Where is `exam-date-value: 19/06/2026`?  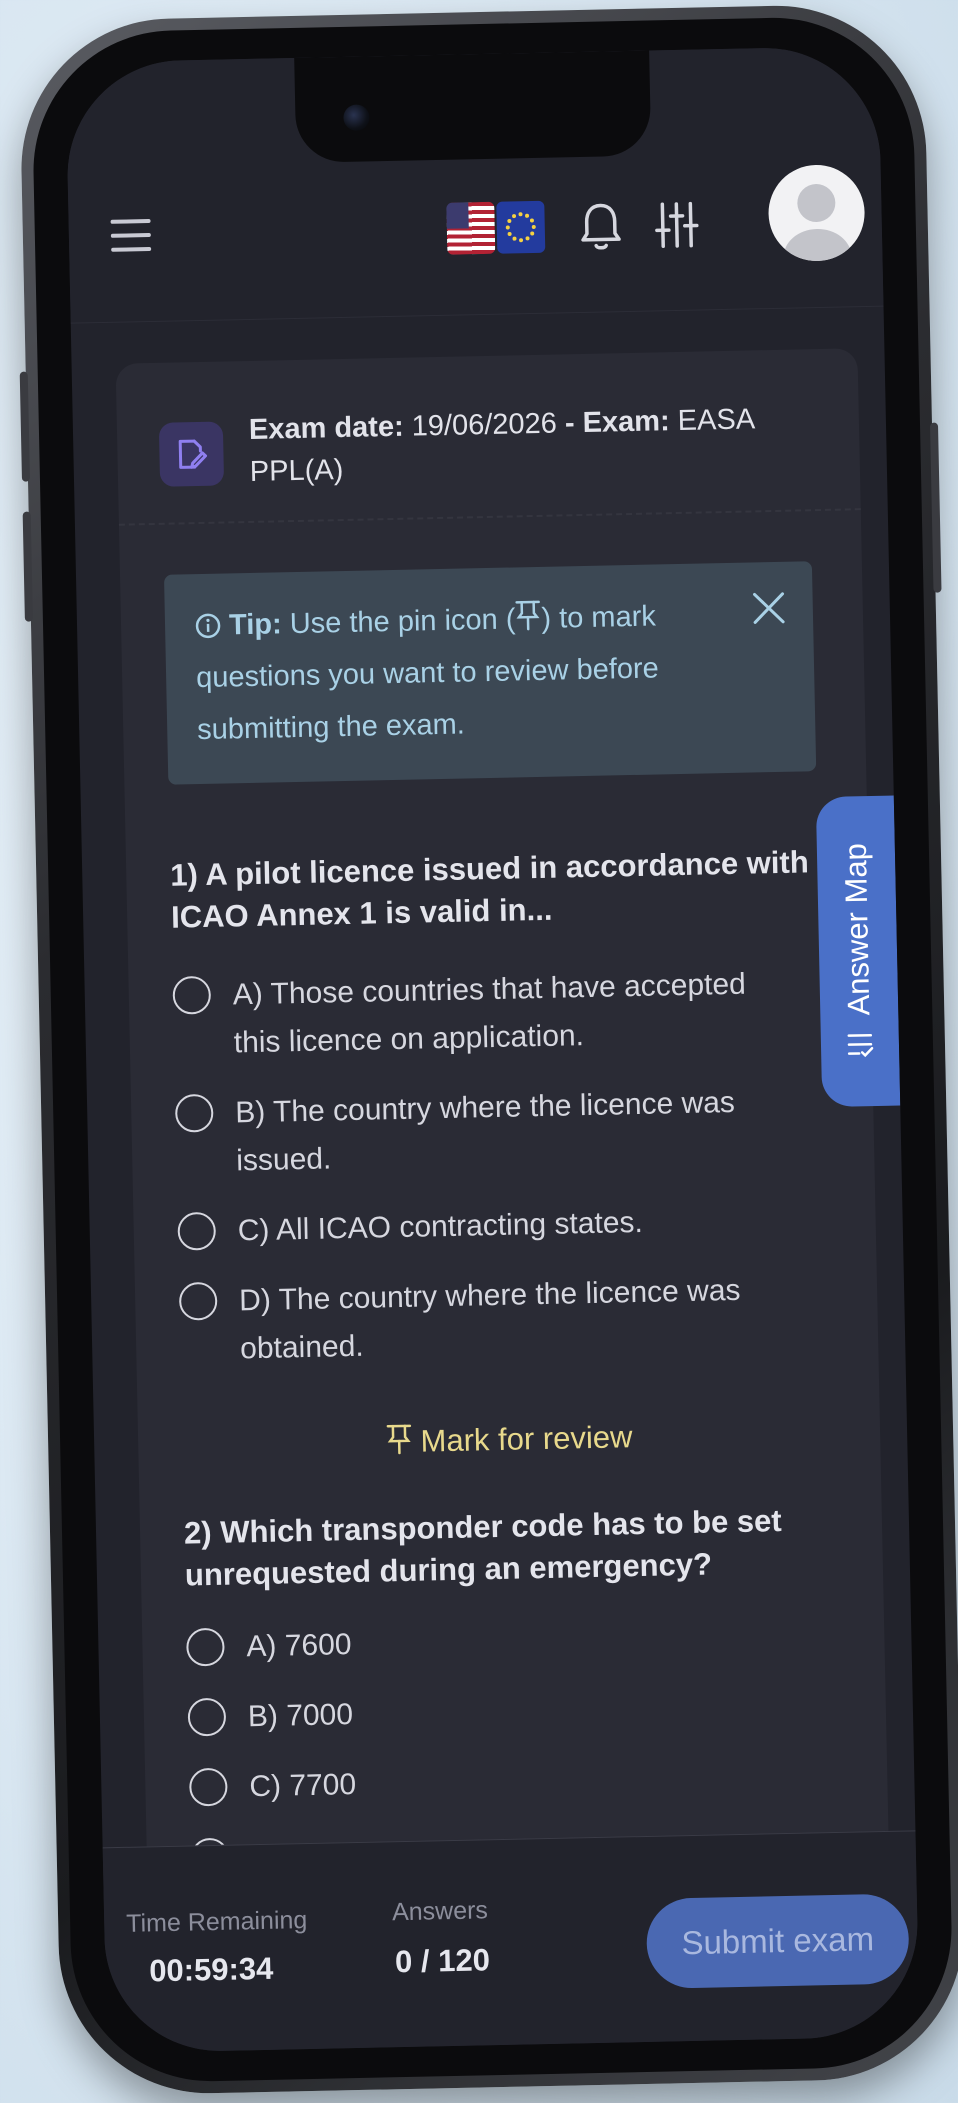 exam-date-value: 19/06/2026 is located at coordinates (484, 425).